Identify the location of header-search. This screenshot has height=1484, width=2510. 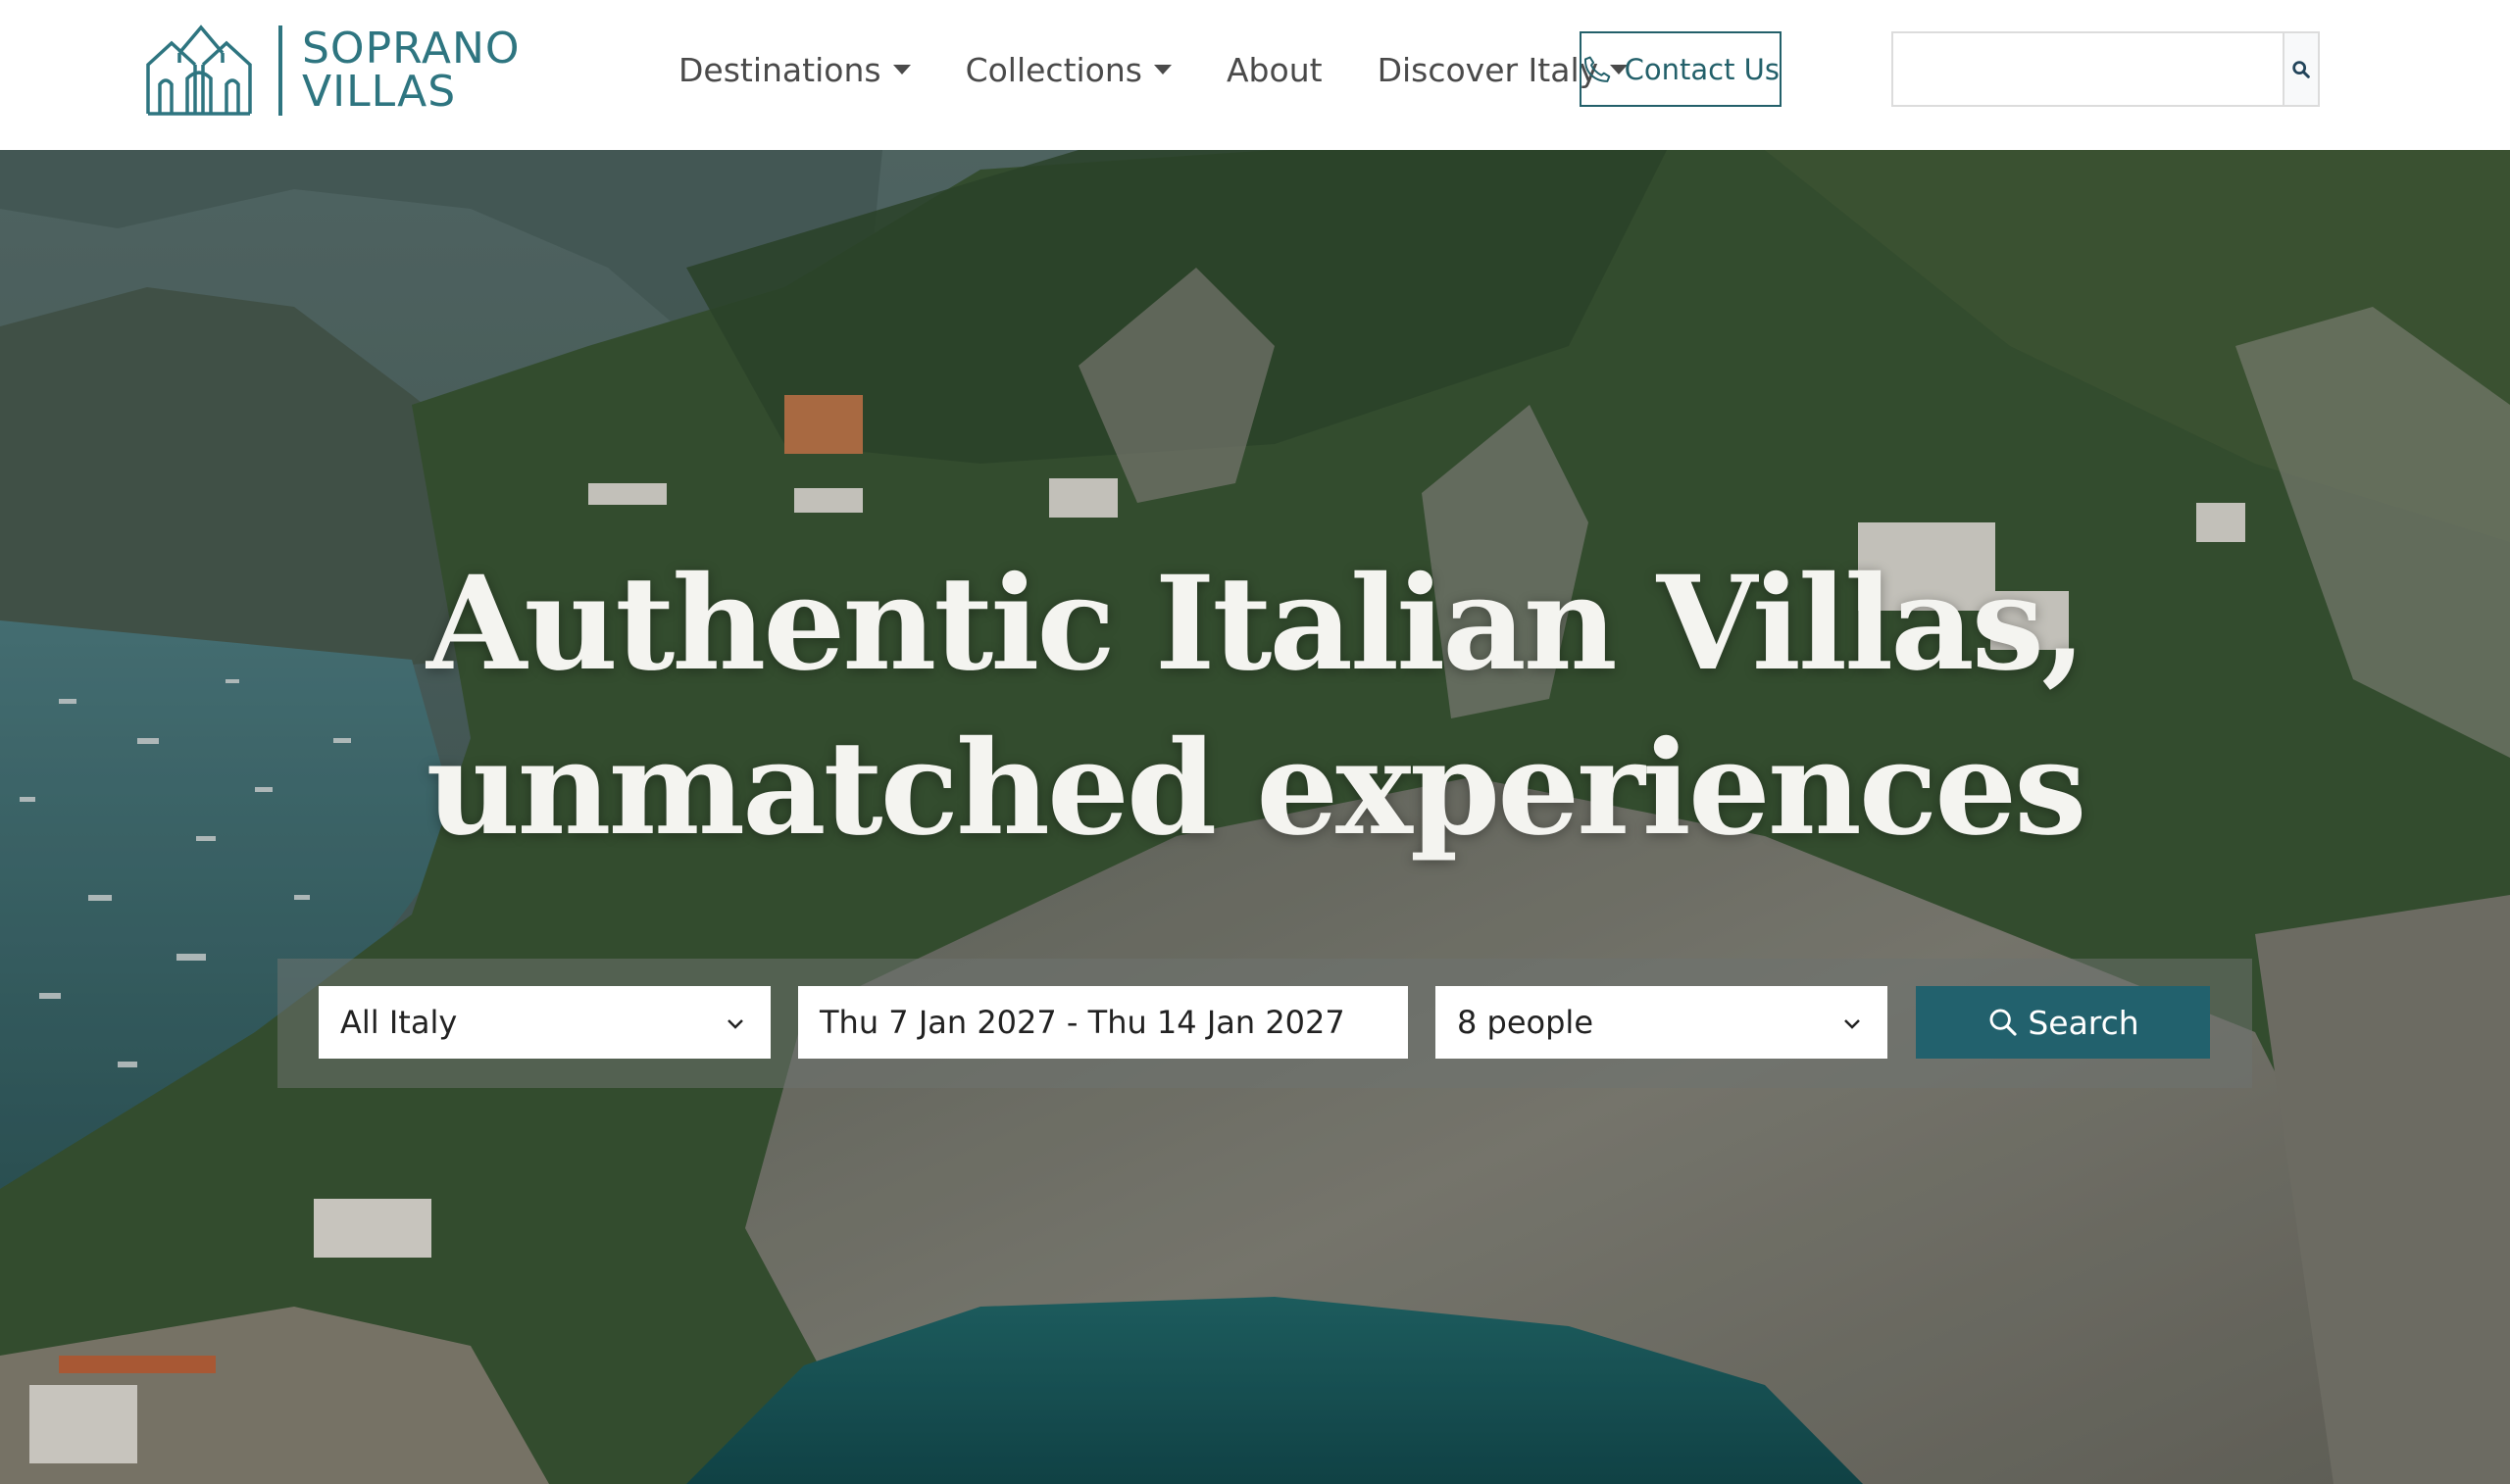
(2105, 69).